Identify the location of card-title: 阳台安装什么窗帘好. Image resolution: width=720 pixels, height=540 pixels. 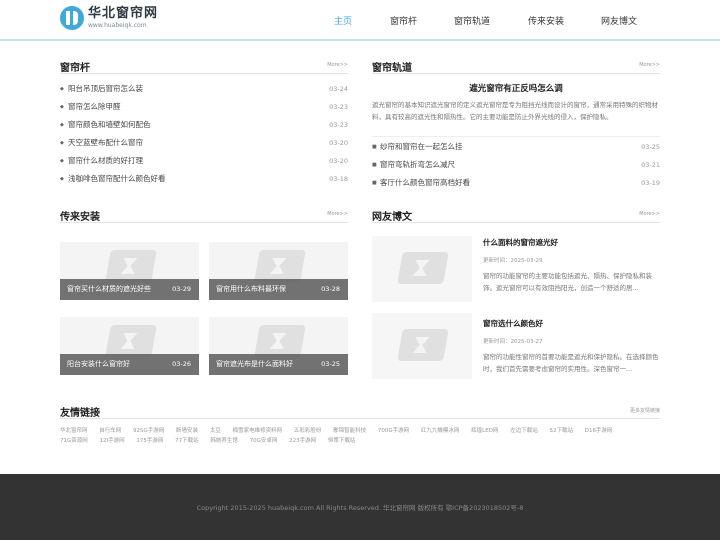
(98, 364).